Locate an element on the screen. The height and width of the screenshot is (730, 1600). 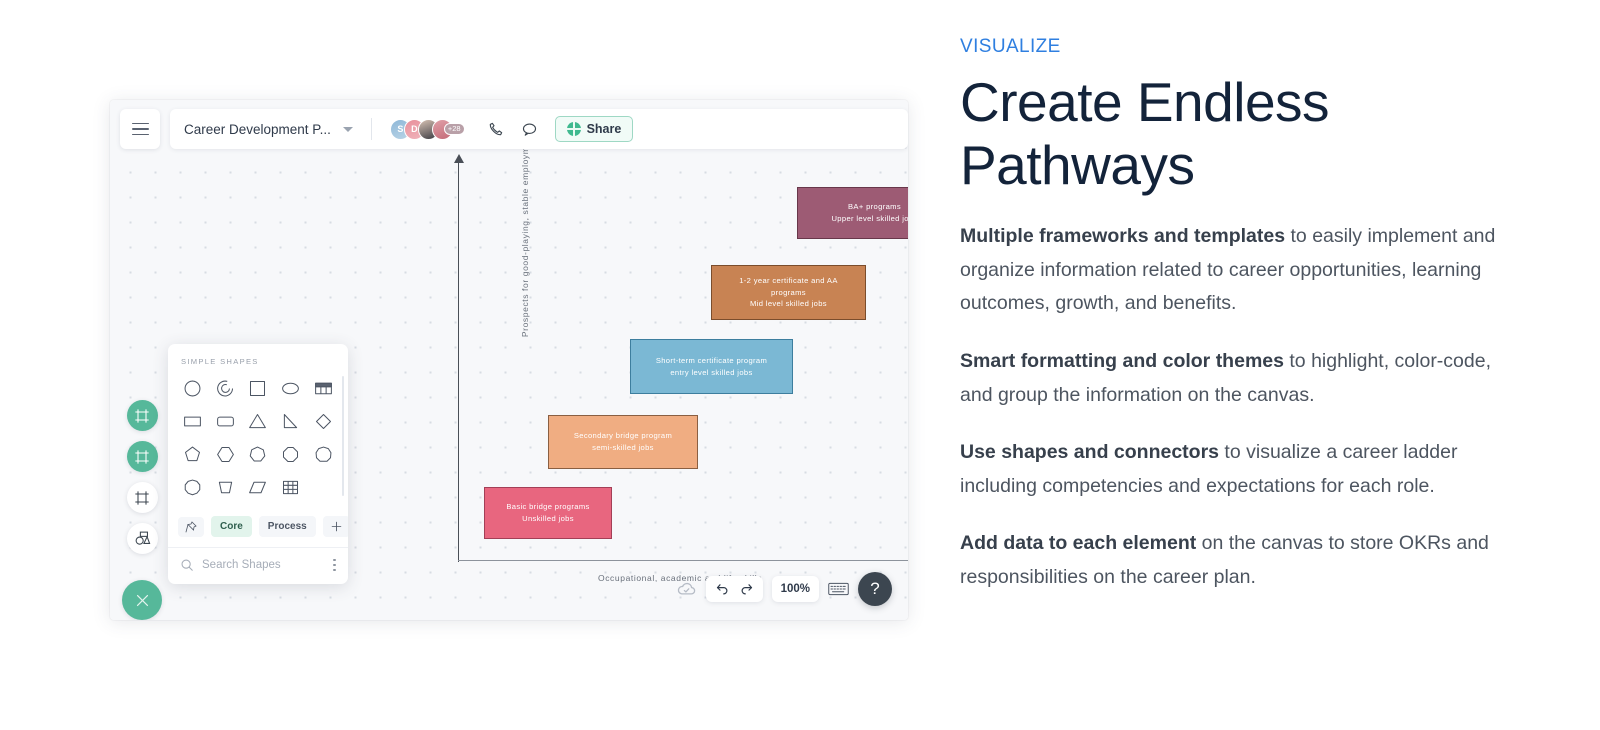
search-shapes-input: Search Shapes is located at coordinates (263, 565).